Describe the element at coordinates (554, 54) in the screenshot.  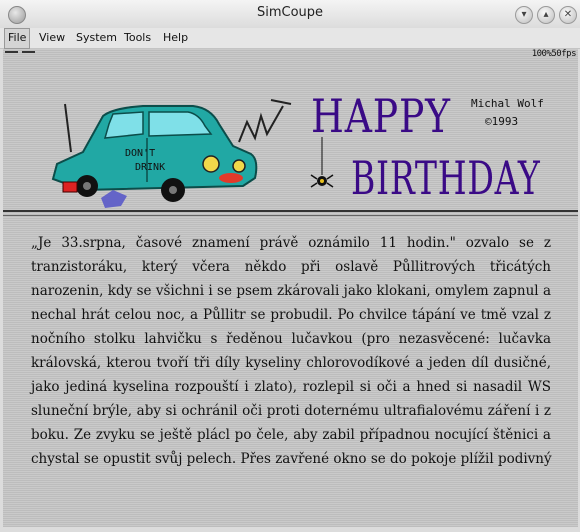
I see `fps-indicator: 100%50fps` at that location.